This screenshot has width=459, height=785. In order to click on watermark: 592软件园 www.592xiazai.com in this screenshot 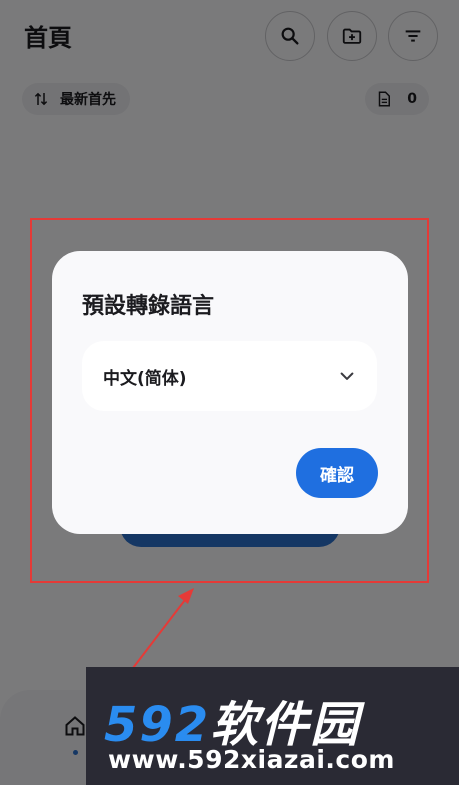, I will do `click(272, 726)`.